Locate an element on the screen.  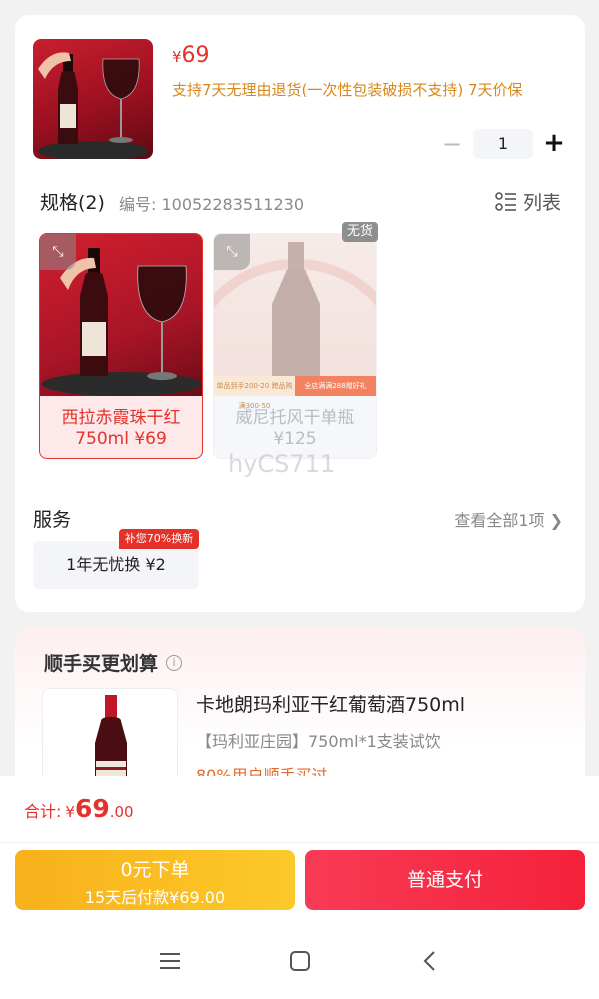
decrease-quantity-button: − is located at coordinates (452, 144).